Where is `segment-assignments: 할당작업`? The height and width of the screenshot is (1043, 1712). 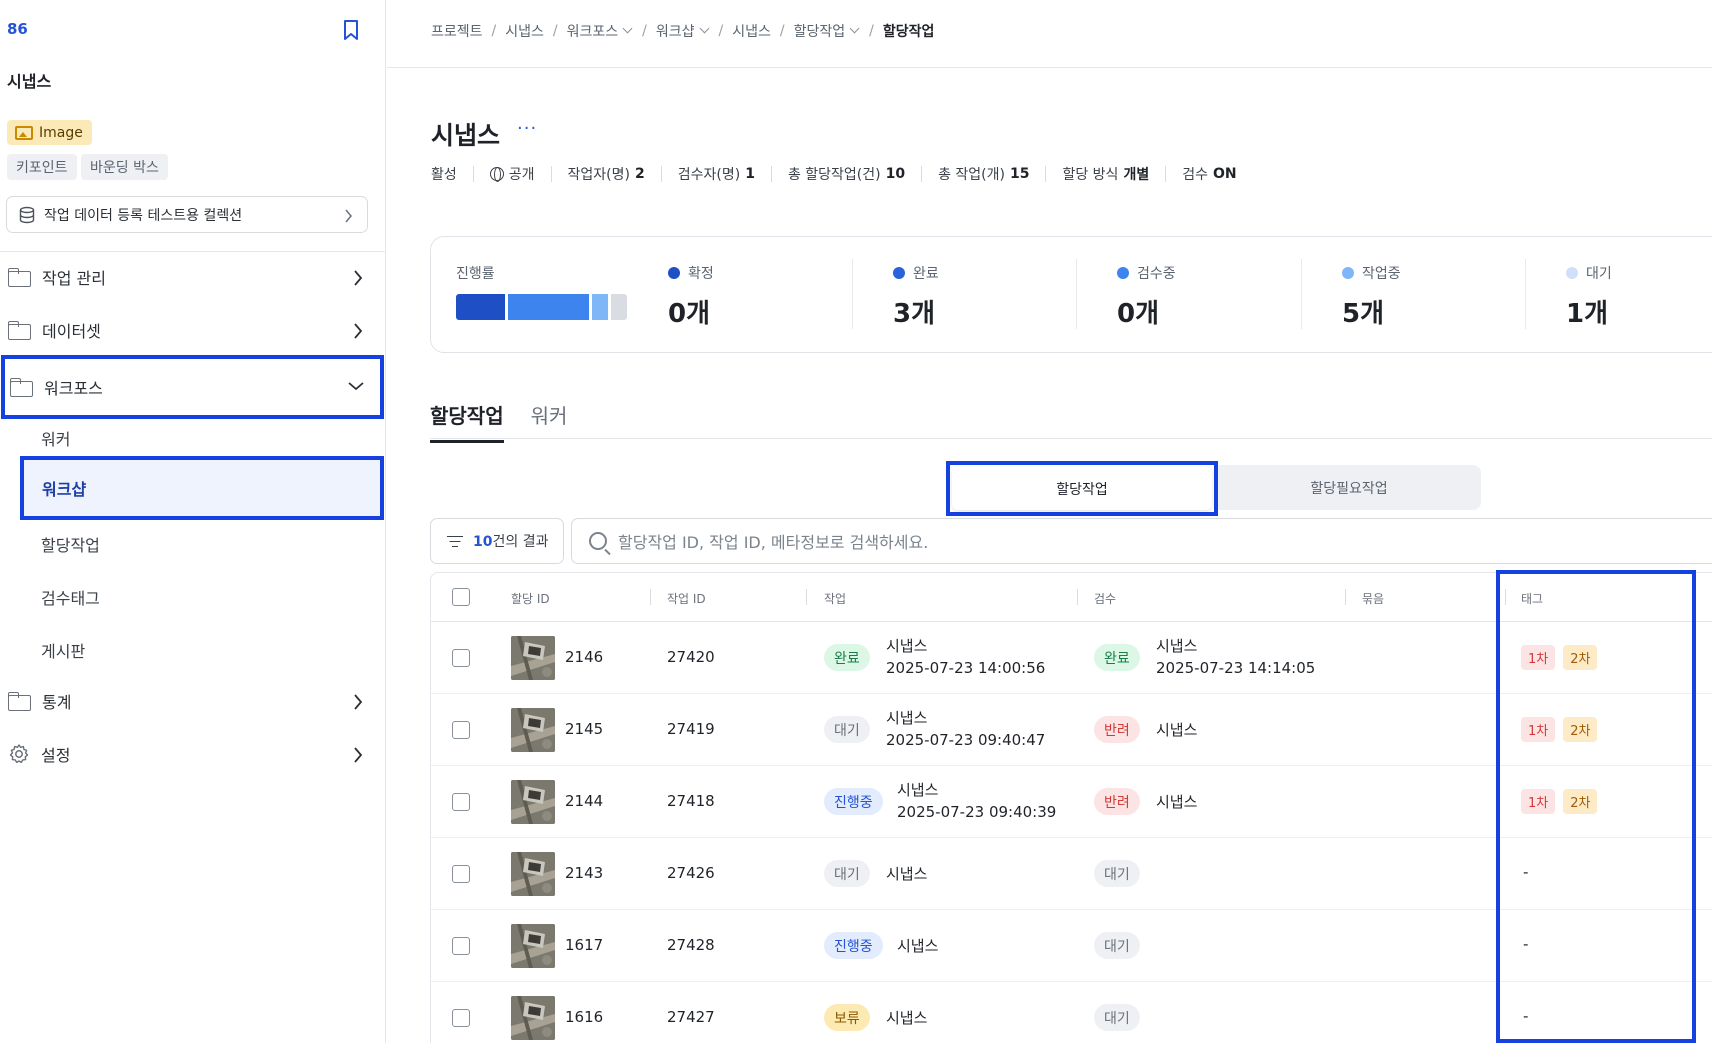 segment-assignments: 할당작업 is located at coordinates (1082, 488).